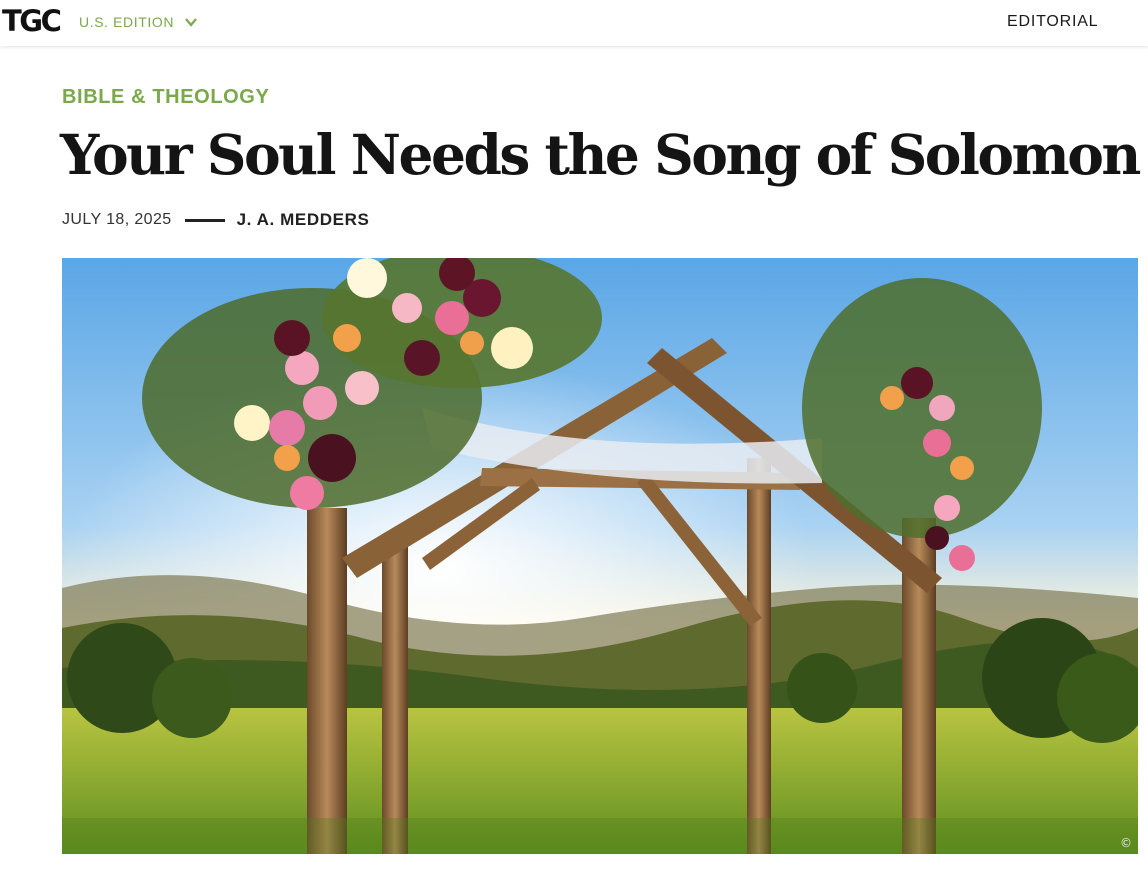  I want to click on meta-divider, so click(204, 220).